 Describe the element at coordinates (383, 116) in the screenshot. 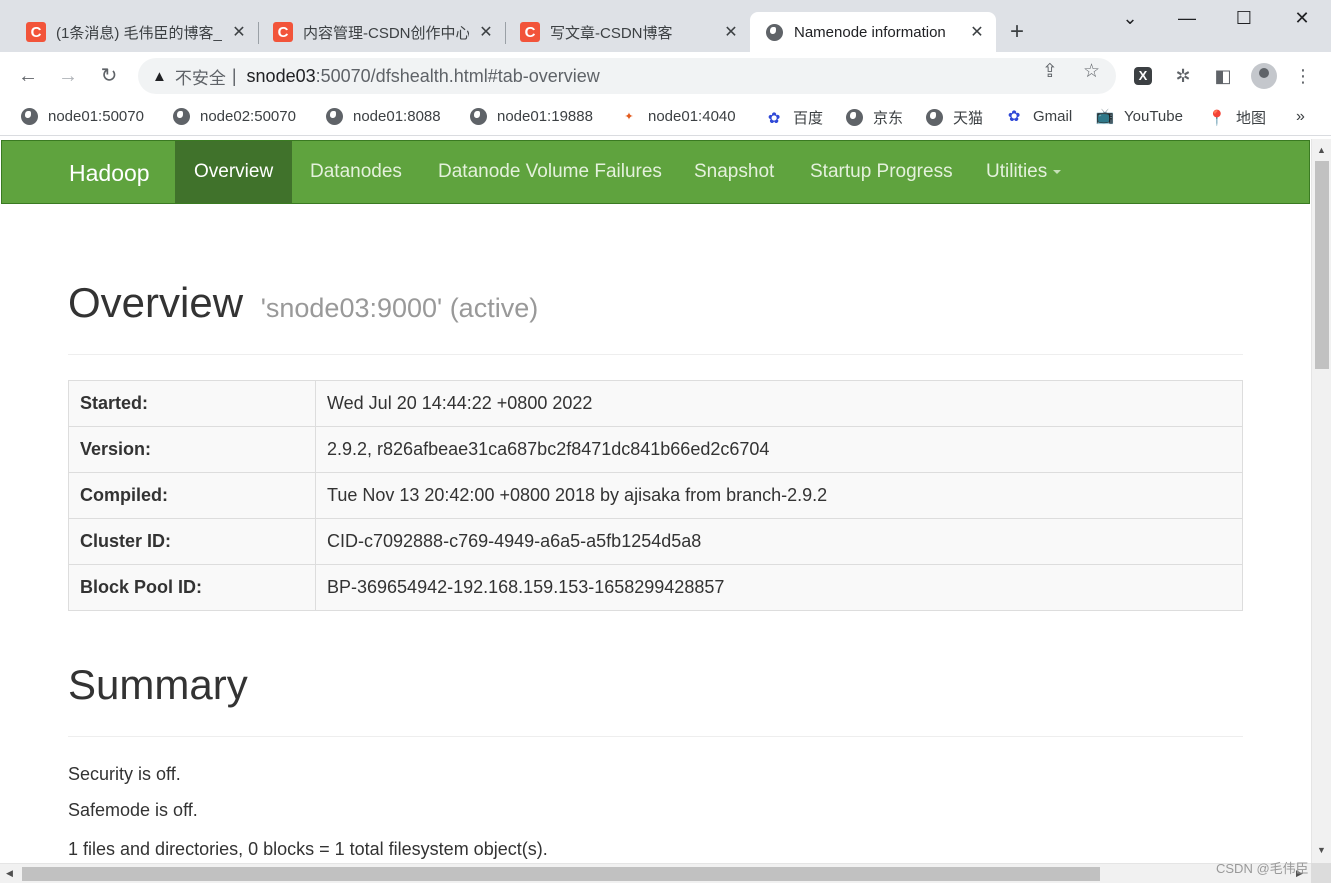

I see `bookmark-item: node01:8088` at that location.